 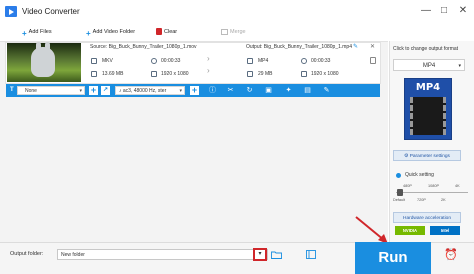 What do you see at coordinates (249, 90) in the screenshot?
I see `rotate-icon: ↻` at bounding box center [249, 90].